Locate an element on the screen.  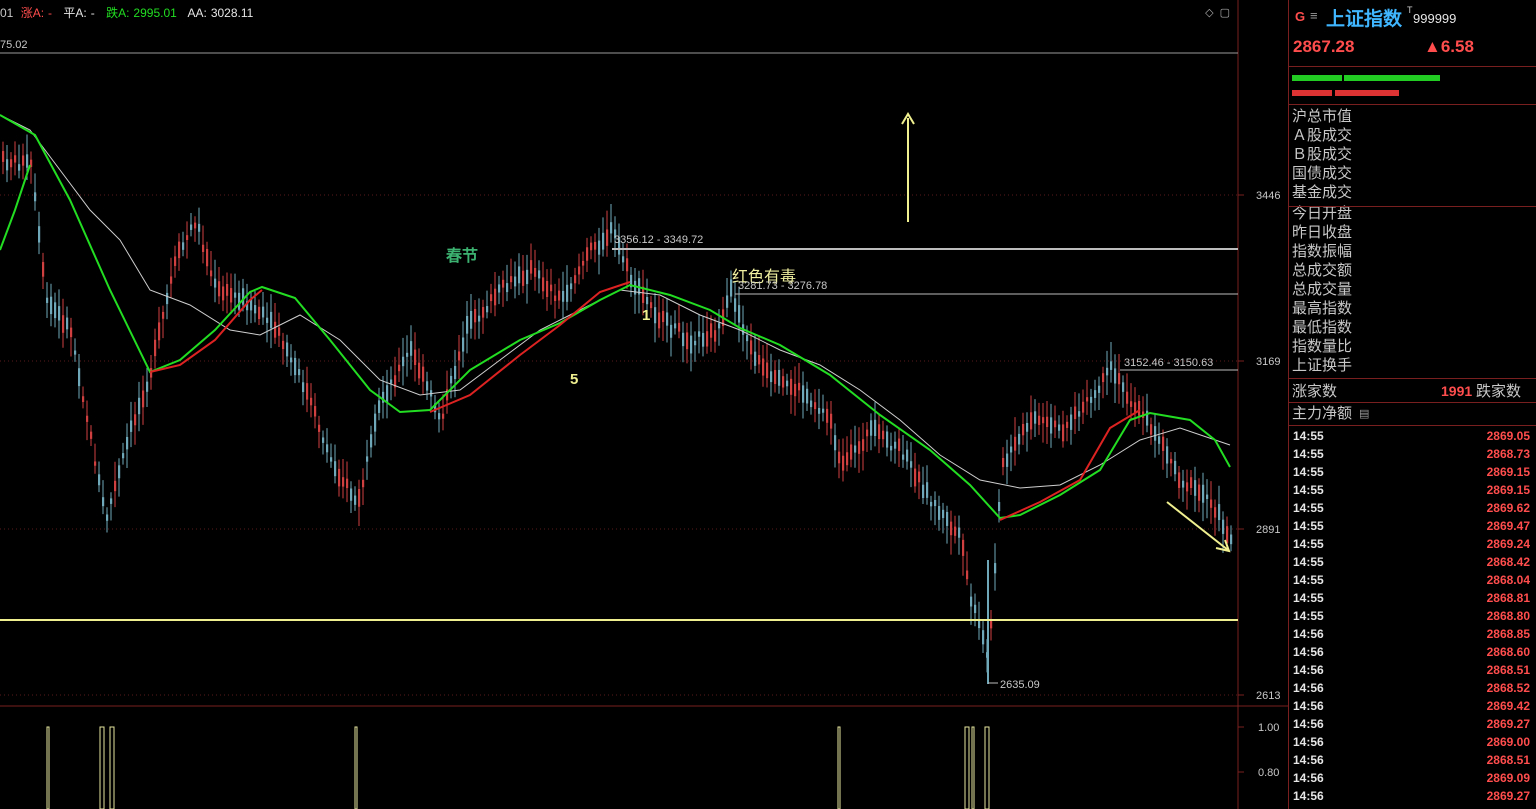
stat-row-label: 昨日收盘 is located at coordinates (1322, 232).